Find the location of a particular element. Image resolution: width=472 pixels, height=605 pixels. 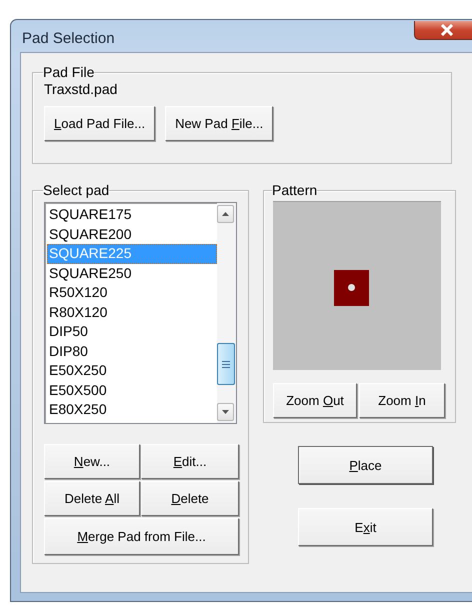

pad-list-item: SQUARE175 is located at coordinates (132, 214).